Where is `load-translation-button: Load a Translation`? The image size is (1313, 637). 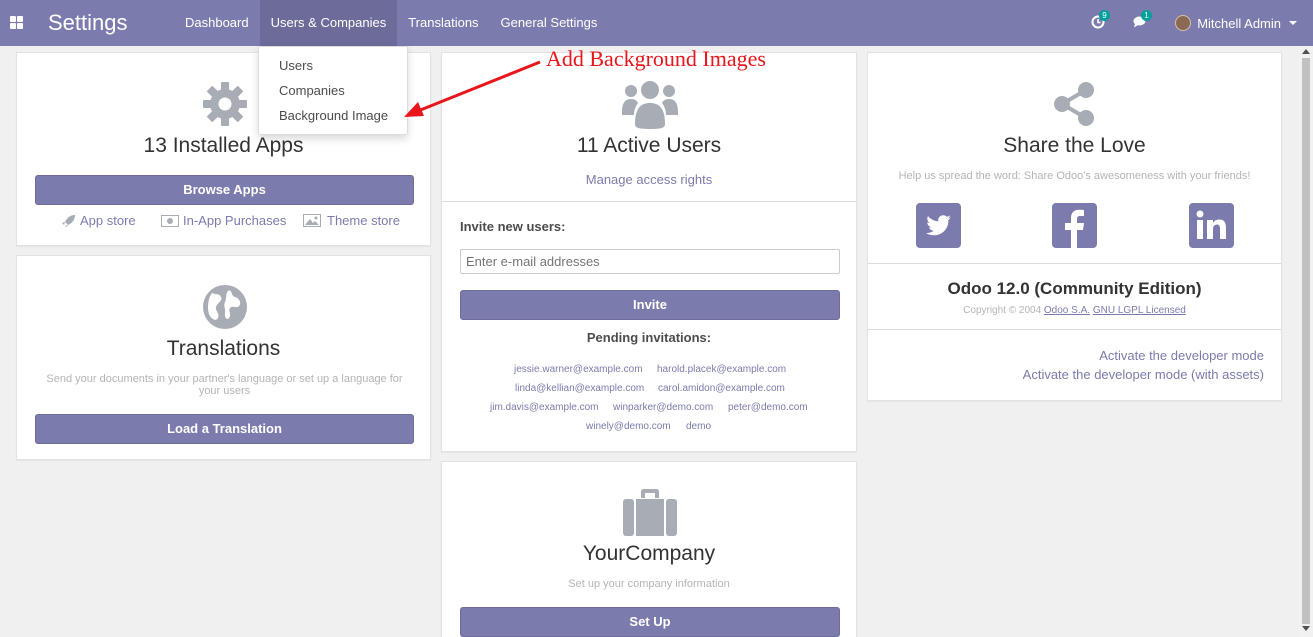 load-translation-button: Load a Translation is located at coordinates (224, 429).